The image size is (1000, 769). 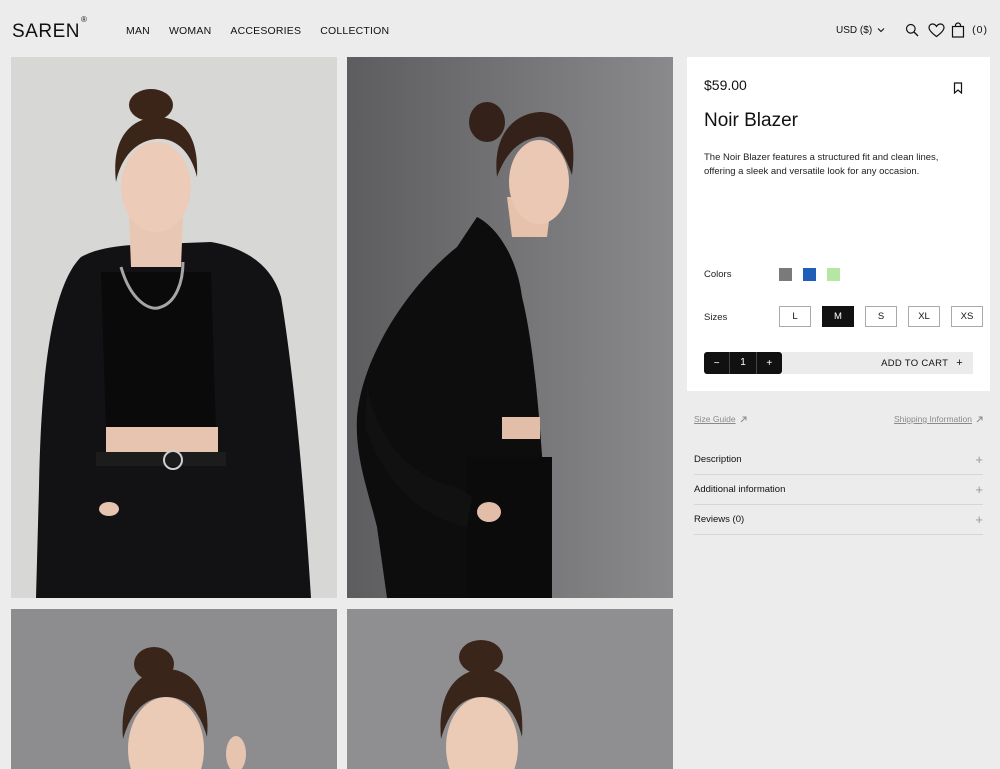 What do you see at coordinates (967, 316) in the screenshot?
I see `size-option-xs: XS` at bounding box center [967, 316].